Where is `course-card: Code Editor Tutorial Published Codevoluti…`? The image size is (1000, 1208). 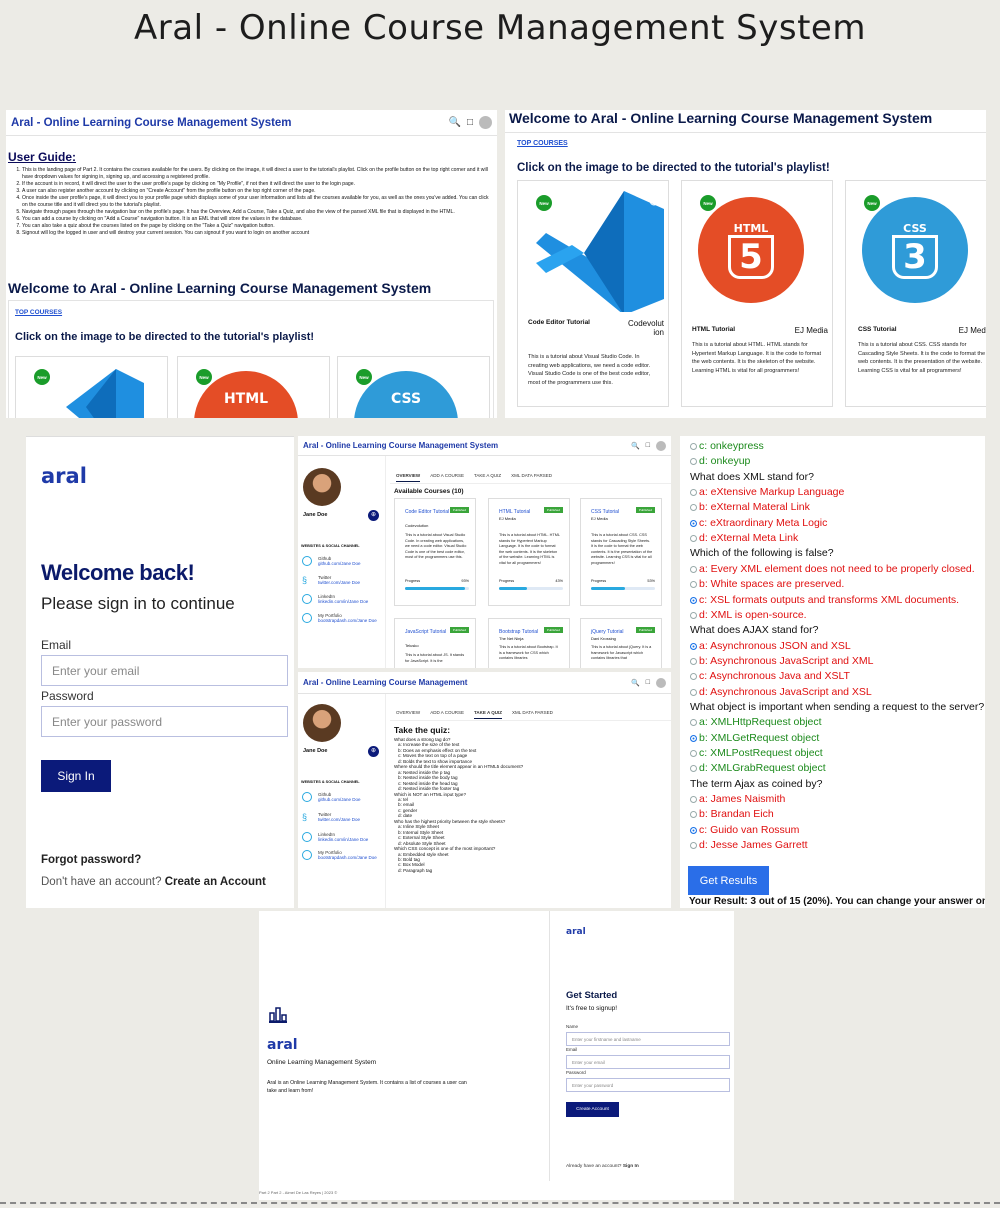
course-card: Code Editor Tutorial Published Codevoluti… is located at coordinates (435, 552).